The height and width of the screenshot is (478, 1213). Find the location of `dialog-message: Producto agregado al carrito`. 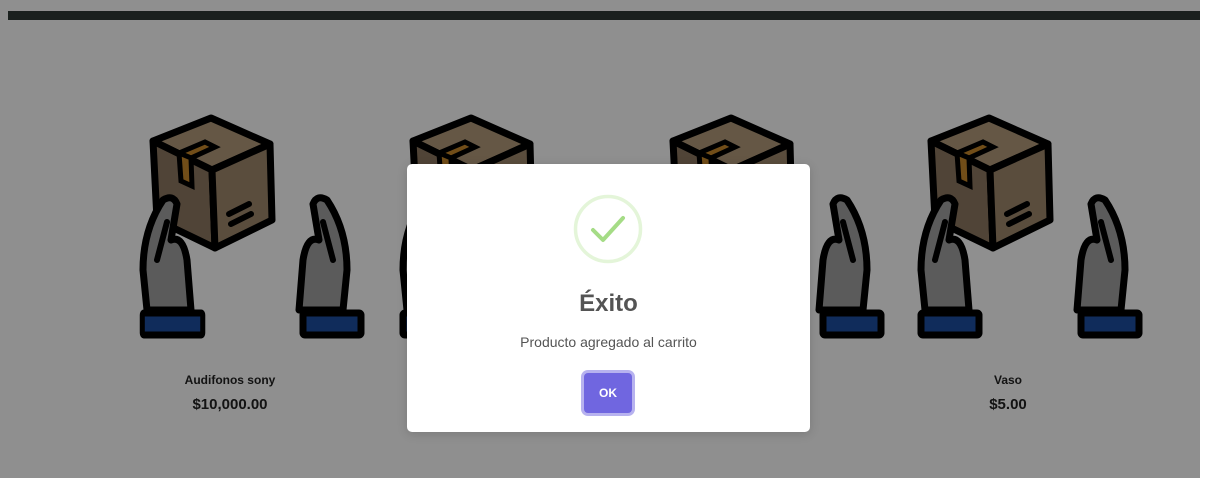

dialog-message: Producto agregado al carrito is located at coordinates (608, 342).